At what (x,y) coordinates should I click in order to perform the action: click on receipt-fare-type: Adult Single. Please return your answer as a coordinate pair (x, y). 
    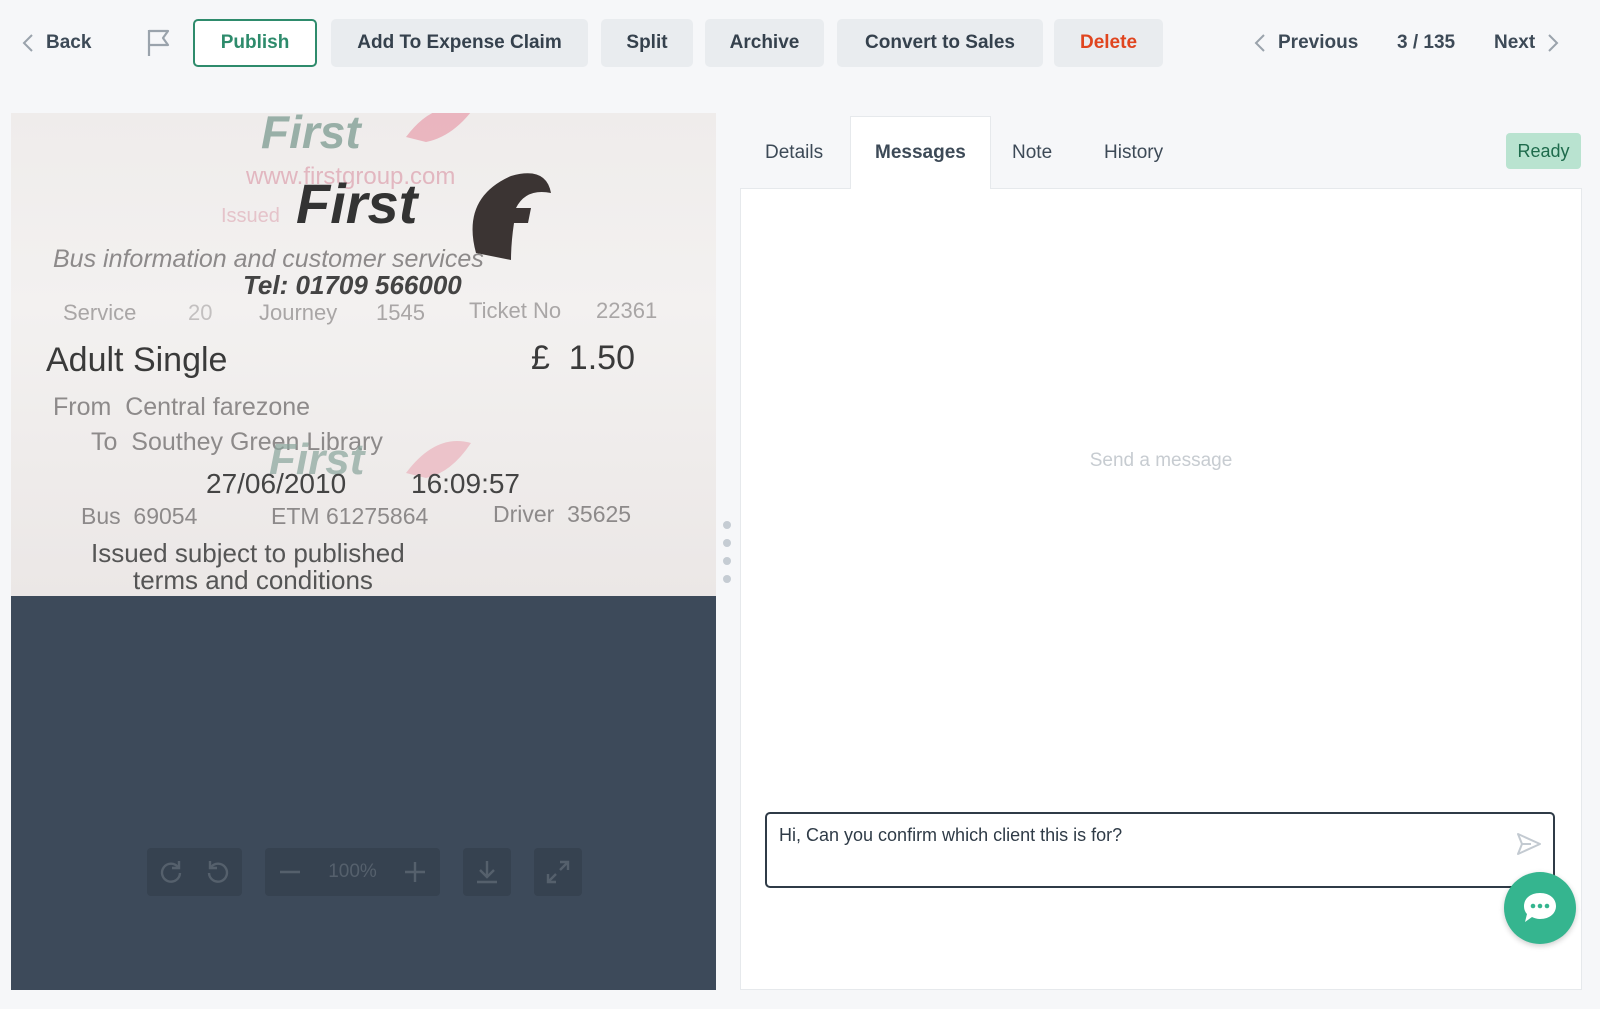
    Looking at the image, I should click on (137, 360).